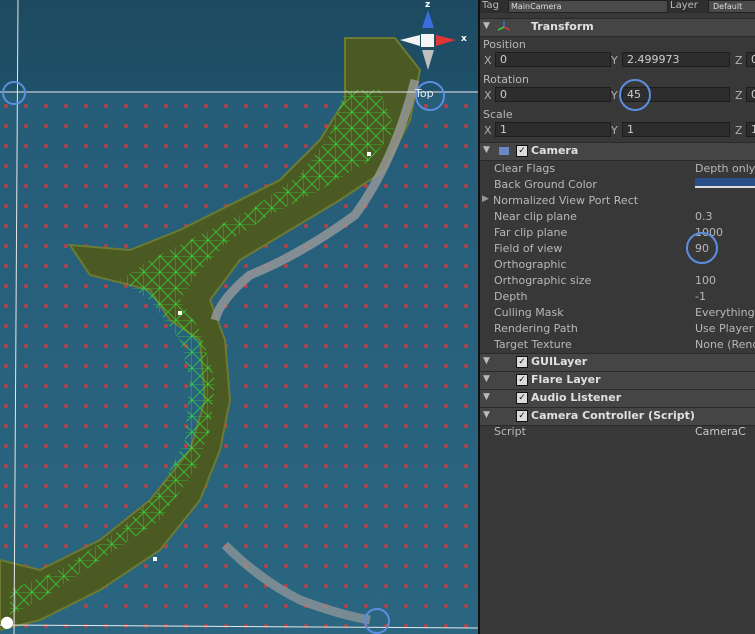  I want to click on view-label: Top, so click(424, 93).